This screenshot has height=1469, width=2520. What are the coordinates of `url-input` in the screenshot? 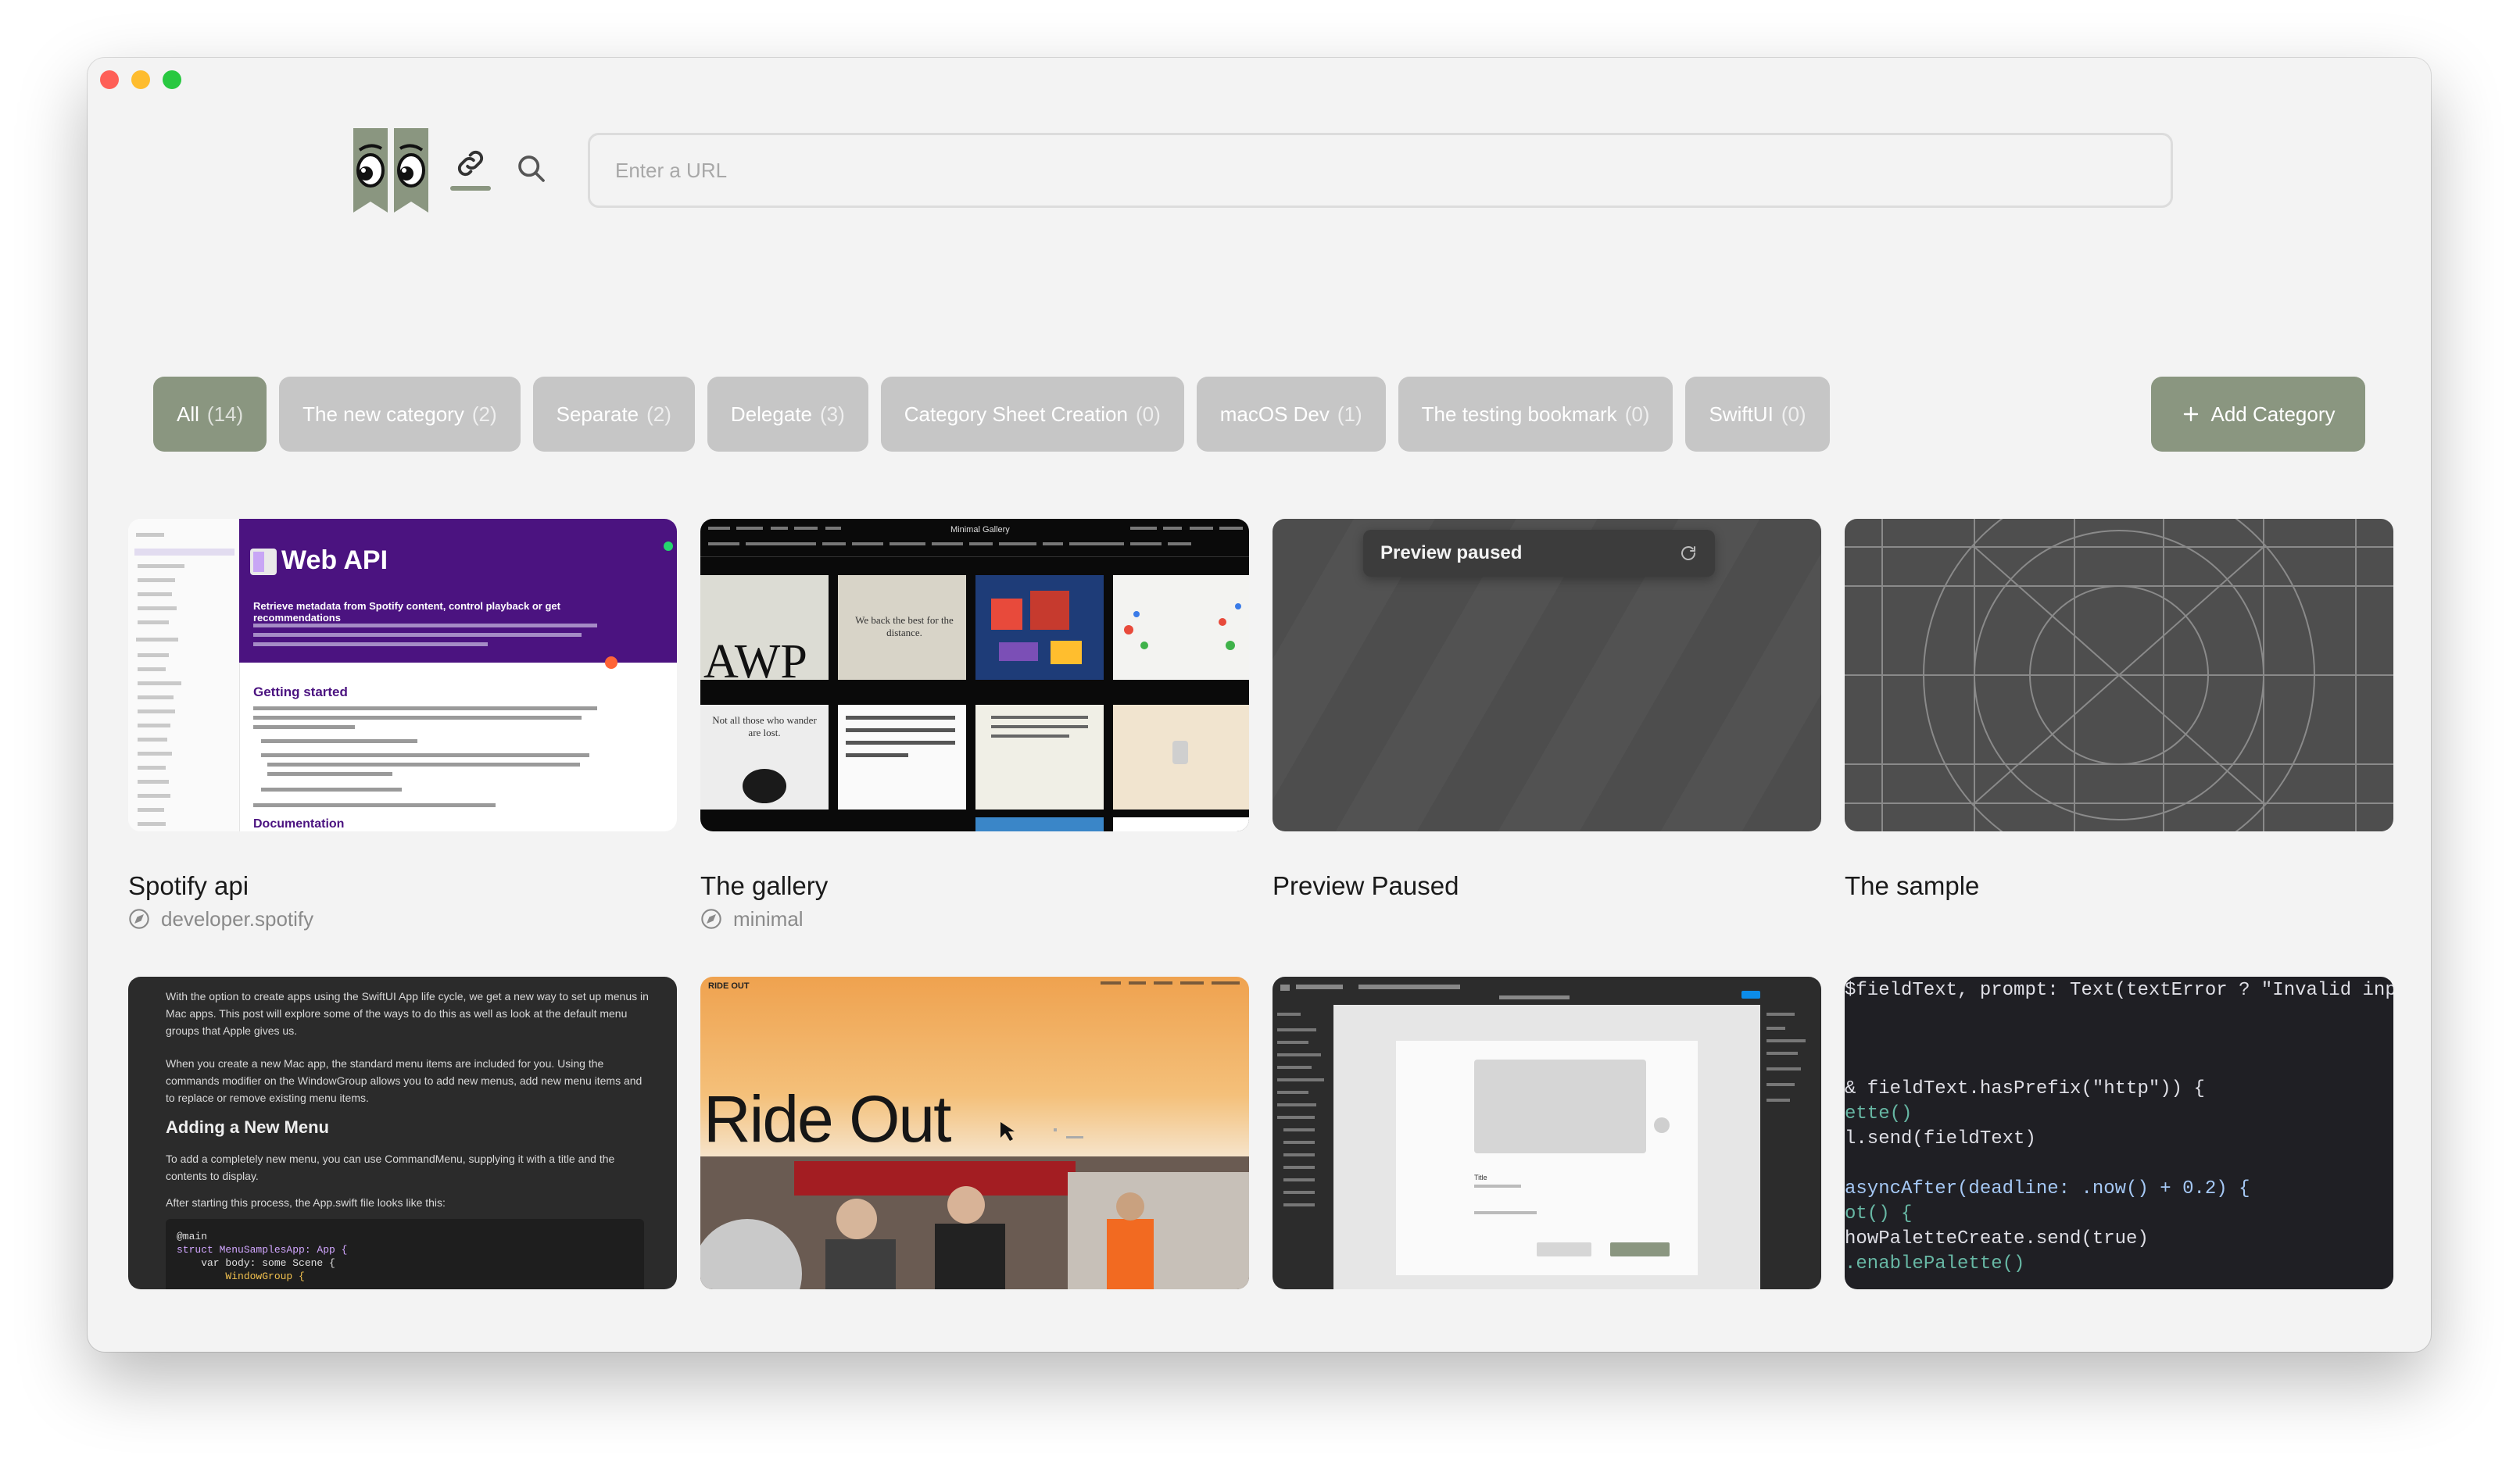 It's located at (1380, 170).